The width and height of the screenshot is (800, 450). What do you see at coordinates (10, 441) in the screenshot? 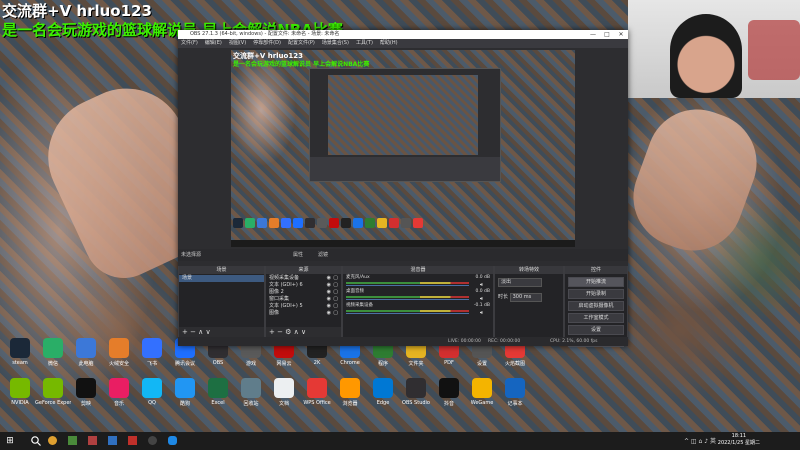
I see `start-button: ⊞` at bounding box center [10, 441].